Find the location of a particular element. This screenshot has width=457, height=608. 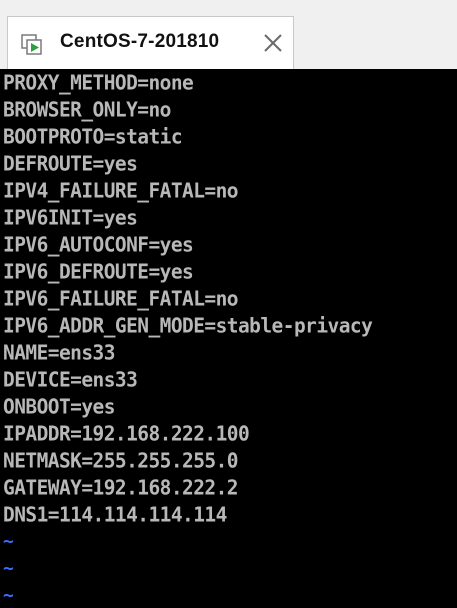

console-line: IPV6_FAILURE_FATAL=no is located at coordinates (121, 298).